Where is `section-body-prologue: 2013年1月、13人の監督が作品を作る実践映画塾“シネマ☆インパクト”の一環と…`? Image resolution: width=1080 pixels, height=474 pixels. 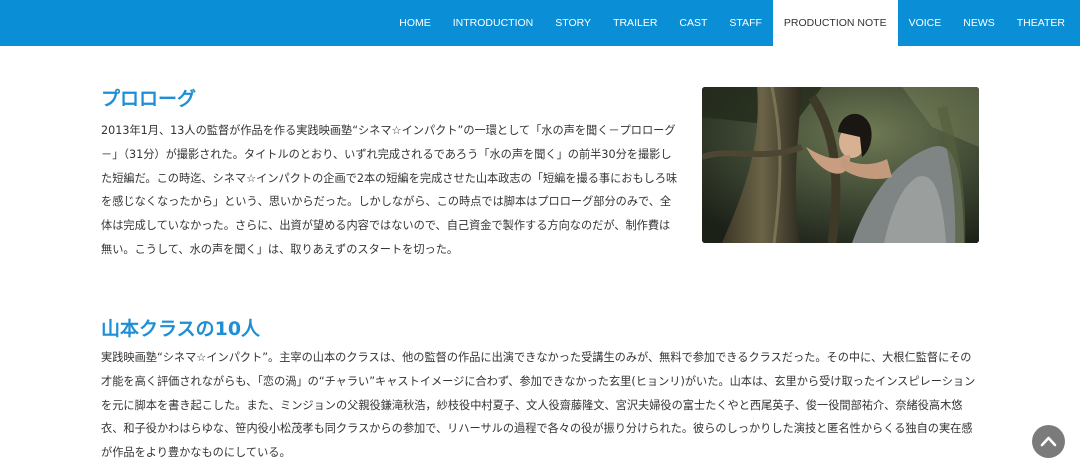
section-body-prologue: 2013年1月、13人の監督が作品を作る実践映画塾“シネマ☆インパクト”の一環と… is located at coordinates (389, 190).